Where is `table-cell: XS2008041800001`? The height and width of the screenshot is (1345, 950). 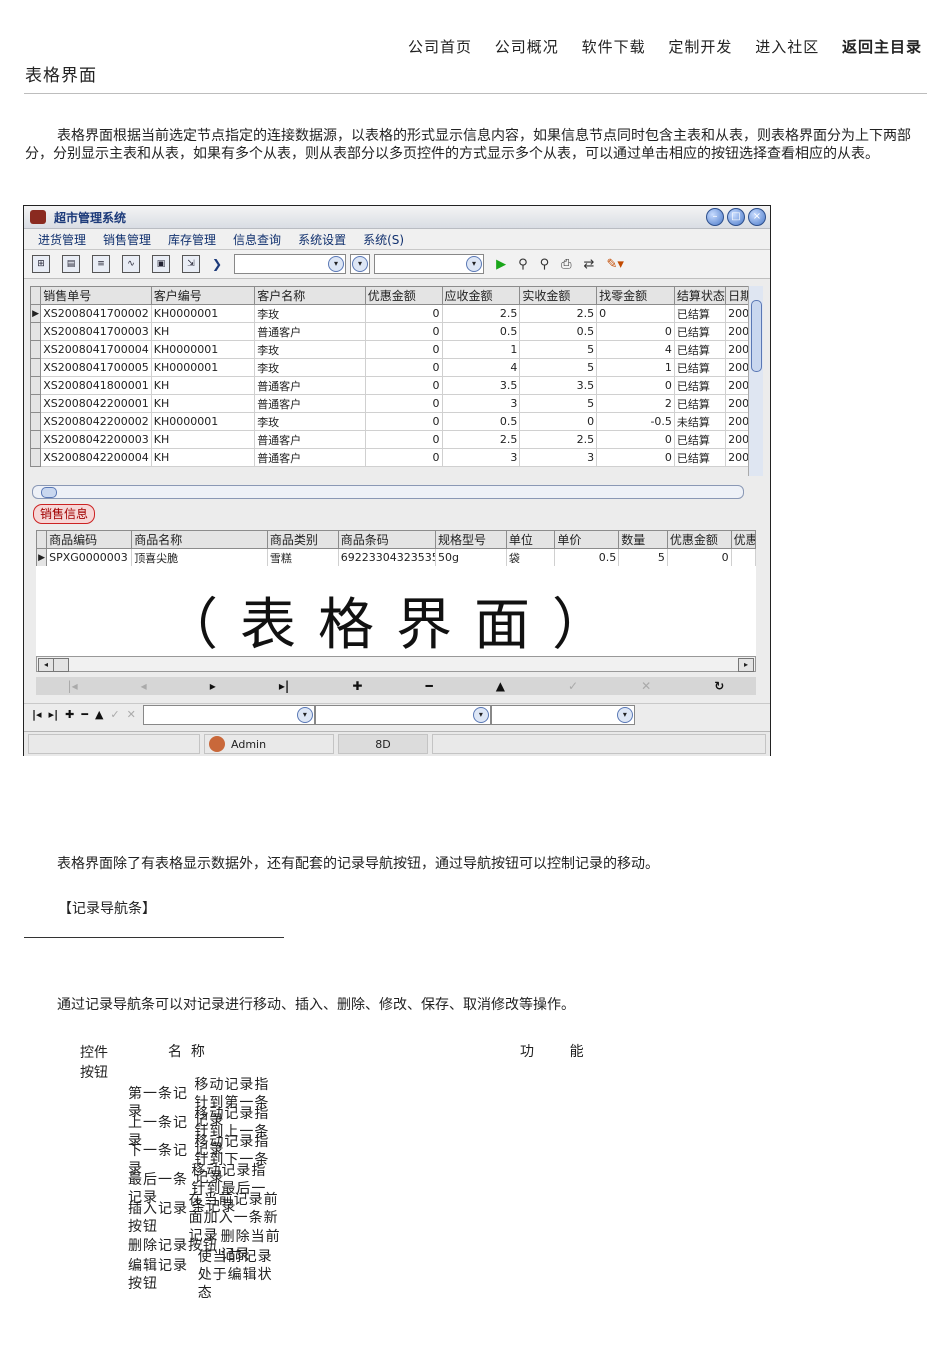
table-cell: XS2008041800001 is located at coordinates (96, 385).